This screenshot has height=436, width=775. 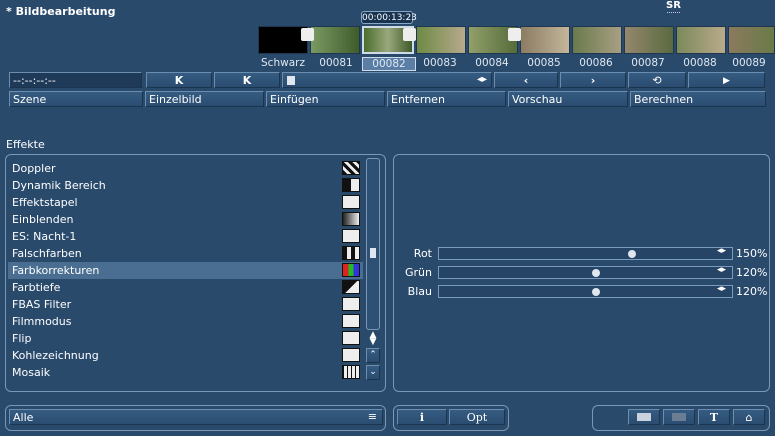 What do you see at coordinates (45, 202) in the screenshot?
I see `effect-label: Effektstapel` at bounding box center [45, 202].